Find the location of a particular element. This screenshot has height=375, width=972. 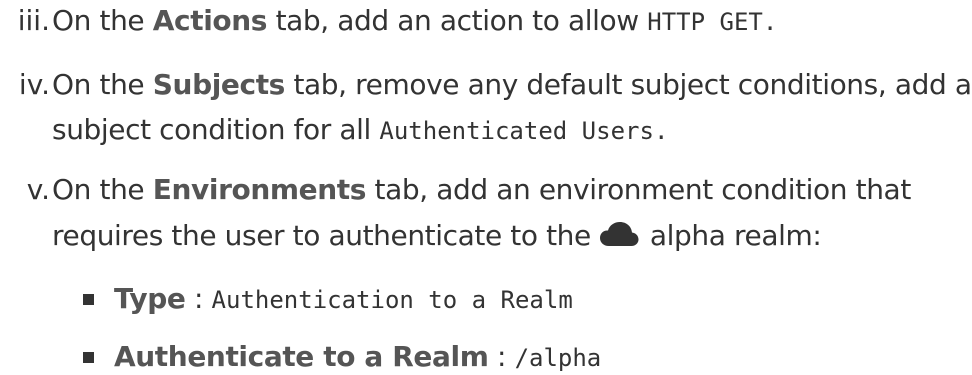

tab-name-environments: Environments is located at coordinates (259, 189).